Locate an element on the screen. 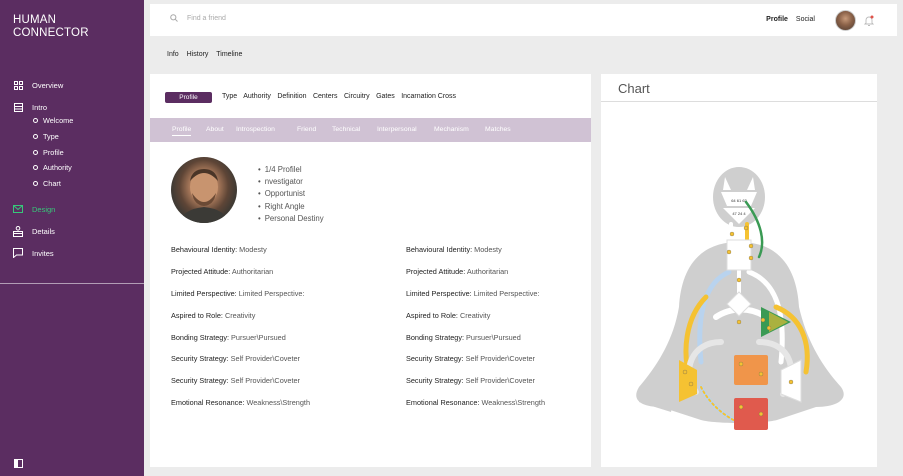 This screenshot has width=903, height=476. tab-incarnation-cross: Incarnation Cross is located at coordinates (428, 96).